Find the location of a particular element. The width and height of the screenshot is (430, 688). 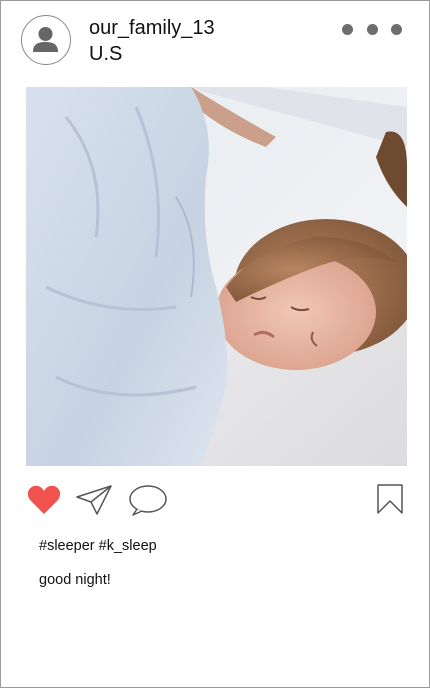

bookmark-icon is located at coordinates (390, 499).